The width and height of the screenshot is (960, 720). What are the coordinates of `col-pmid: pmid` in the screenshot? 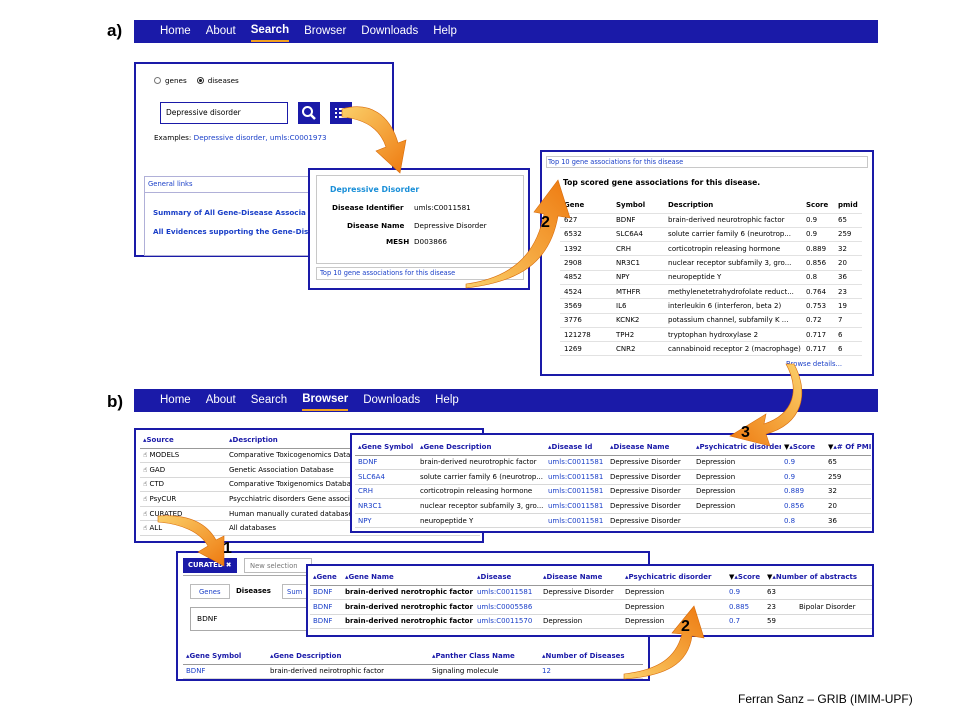 It's located at (848, 205).